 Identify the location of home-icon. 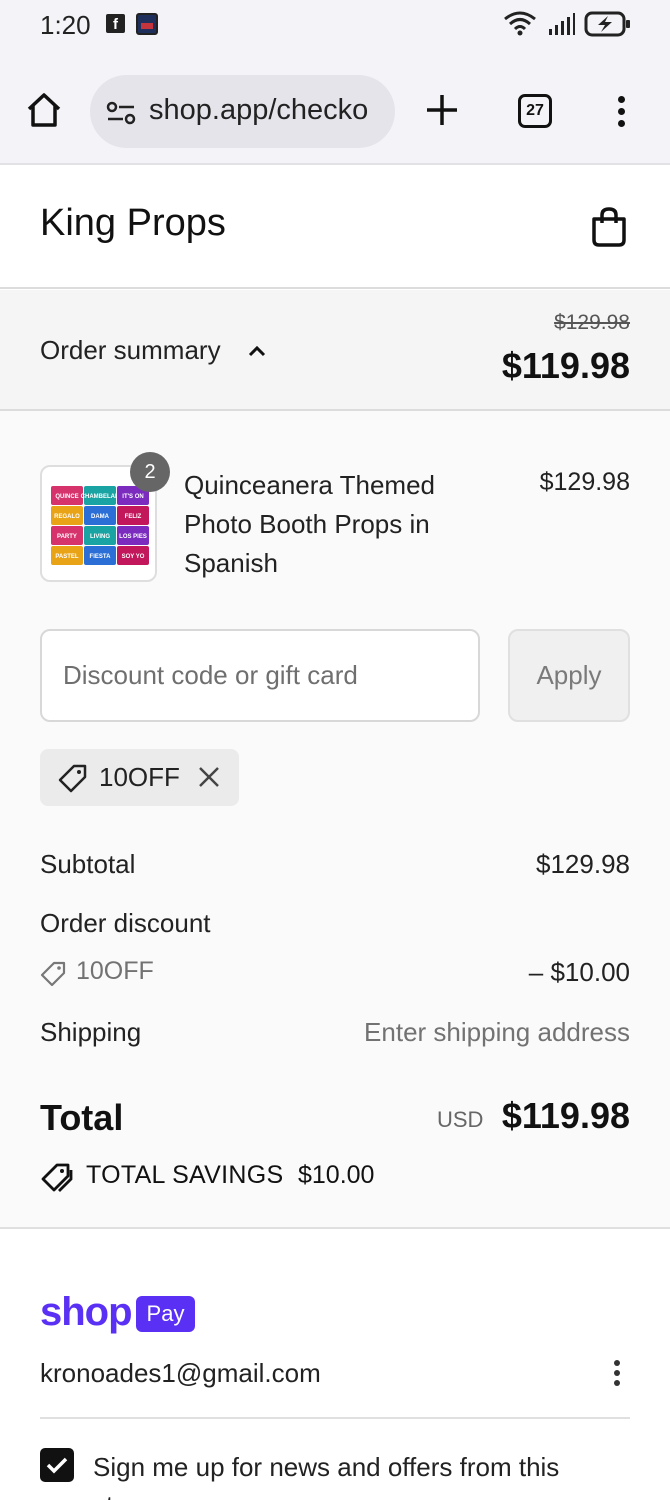
(44, 110).